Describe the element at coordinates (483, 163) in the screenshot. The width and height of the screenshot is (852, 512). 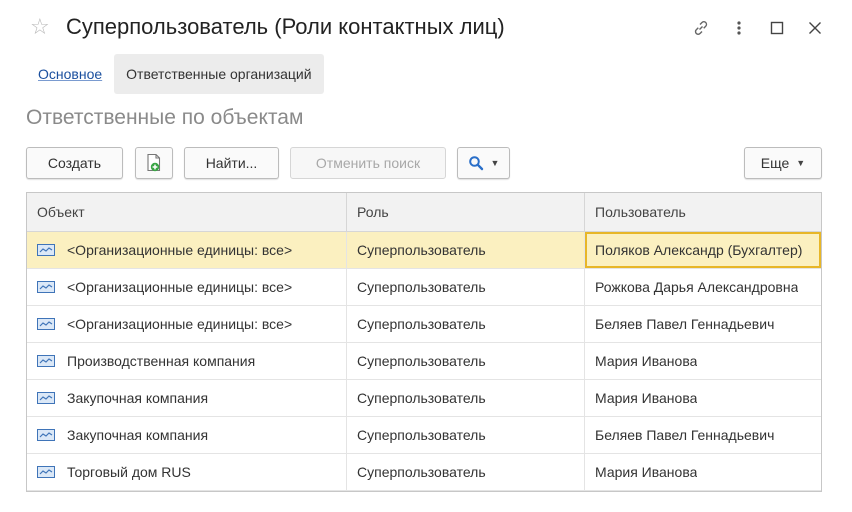
I see `search-dropdown-button: ▼` at that location.